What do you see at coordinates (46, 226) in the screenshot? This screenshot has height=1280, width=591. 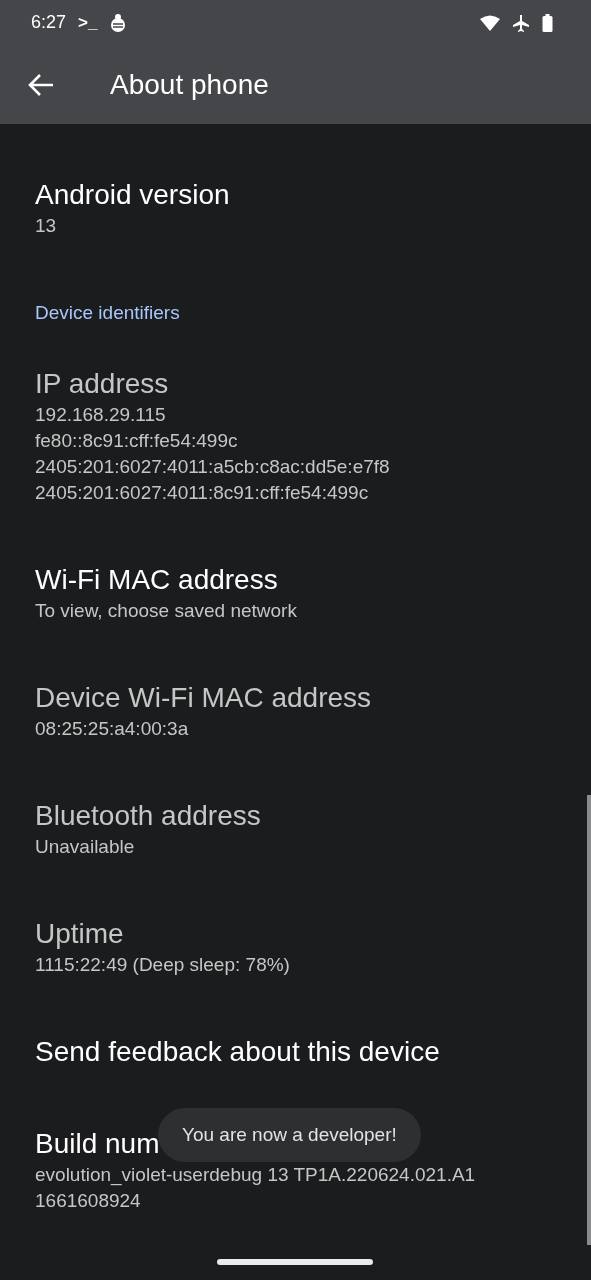 I see `setting-value: 13` at bounding box center [46, 226].